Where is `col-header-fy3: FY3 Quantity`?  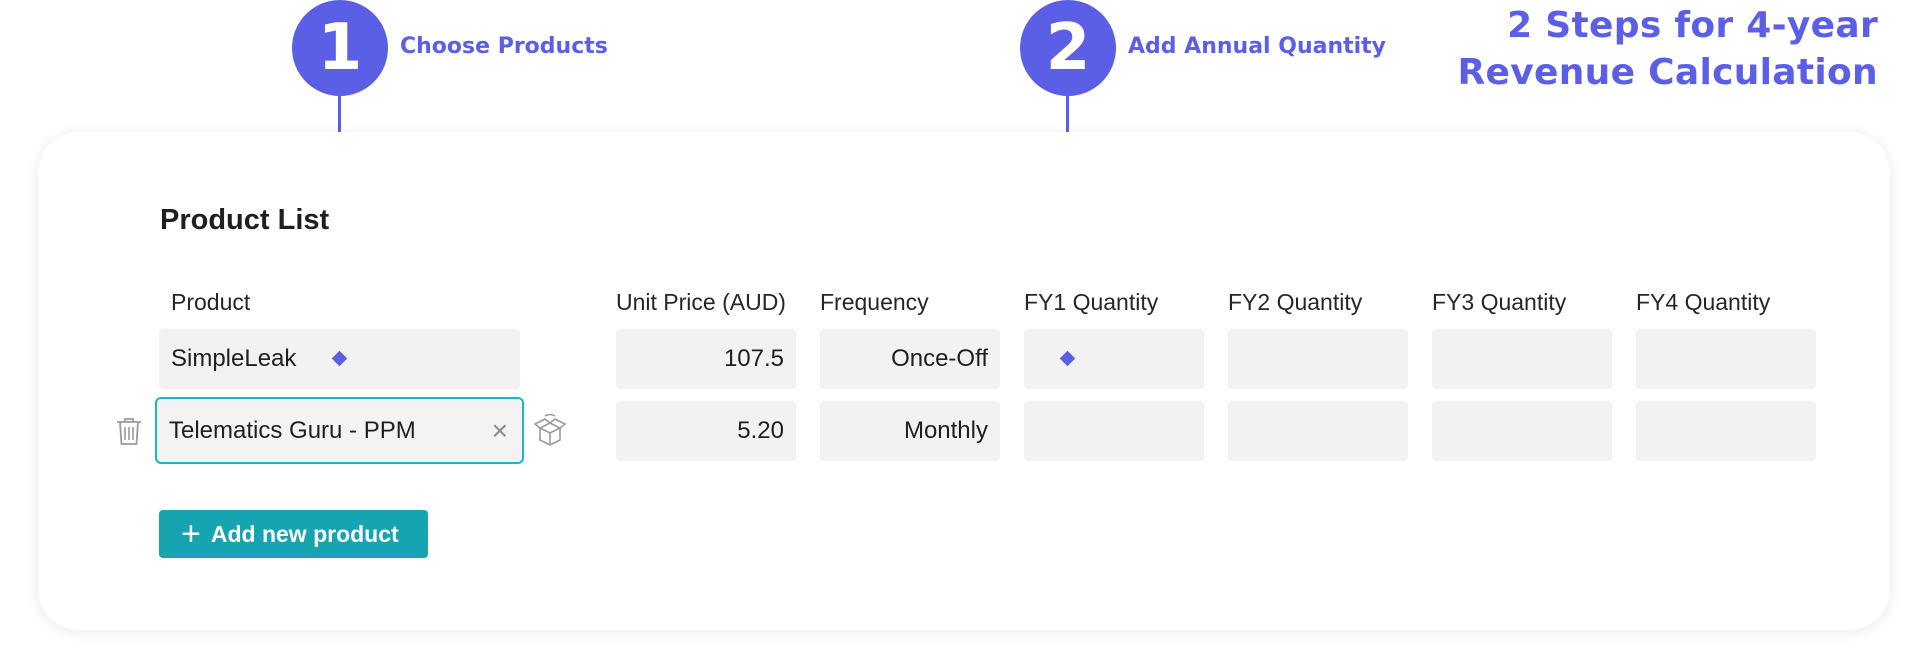
col-header-fy3: FY3 Quantity is located at coordinates (1499, 302).